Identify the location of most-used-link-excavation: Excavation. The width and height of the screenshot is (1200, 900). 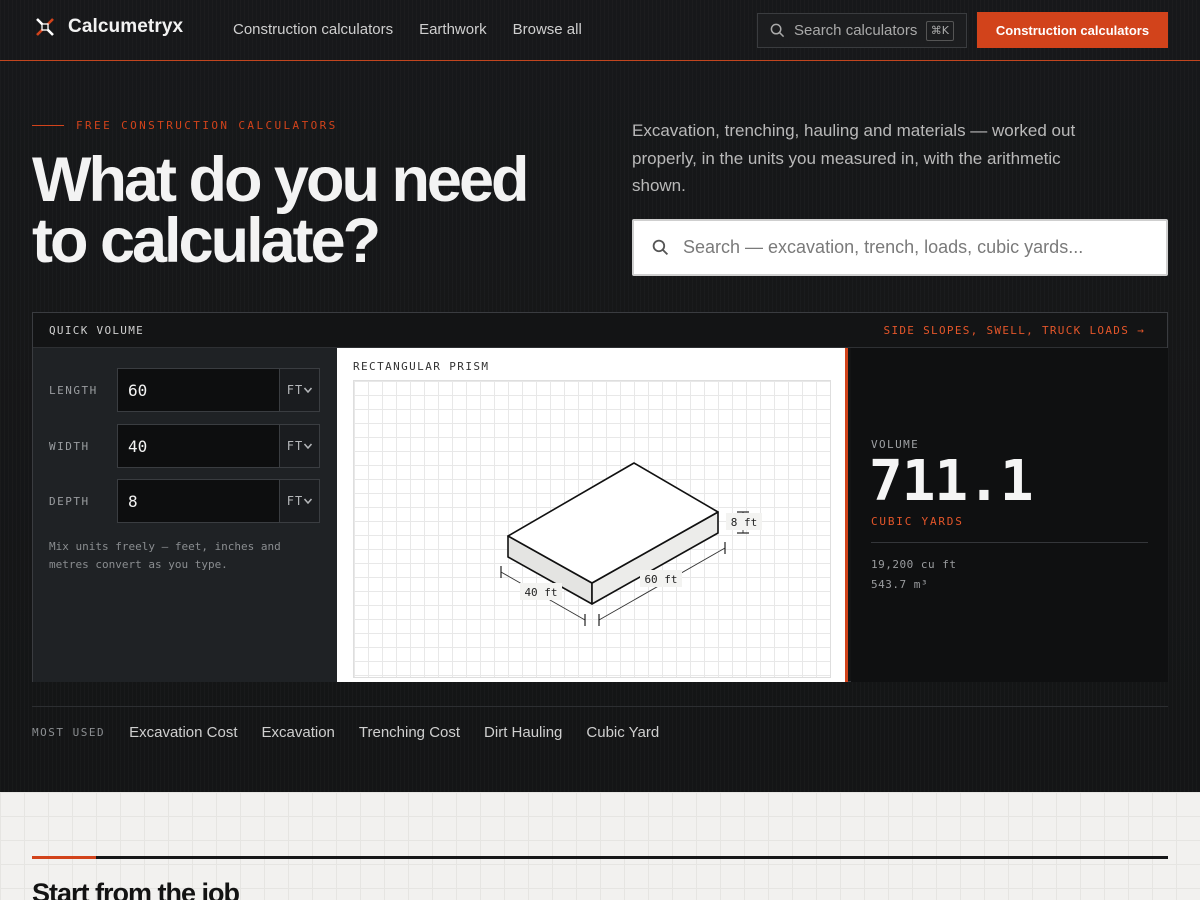
(298, 732).